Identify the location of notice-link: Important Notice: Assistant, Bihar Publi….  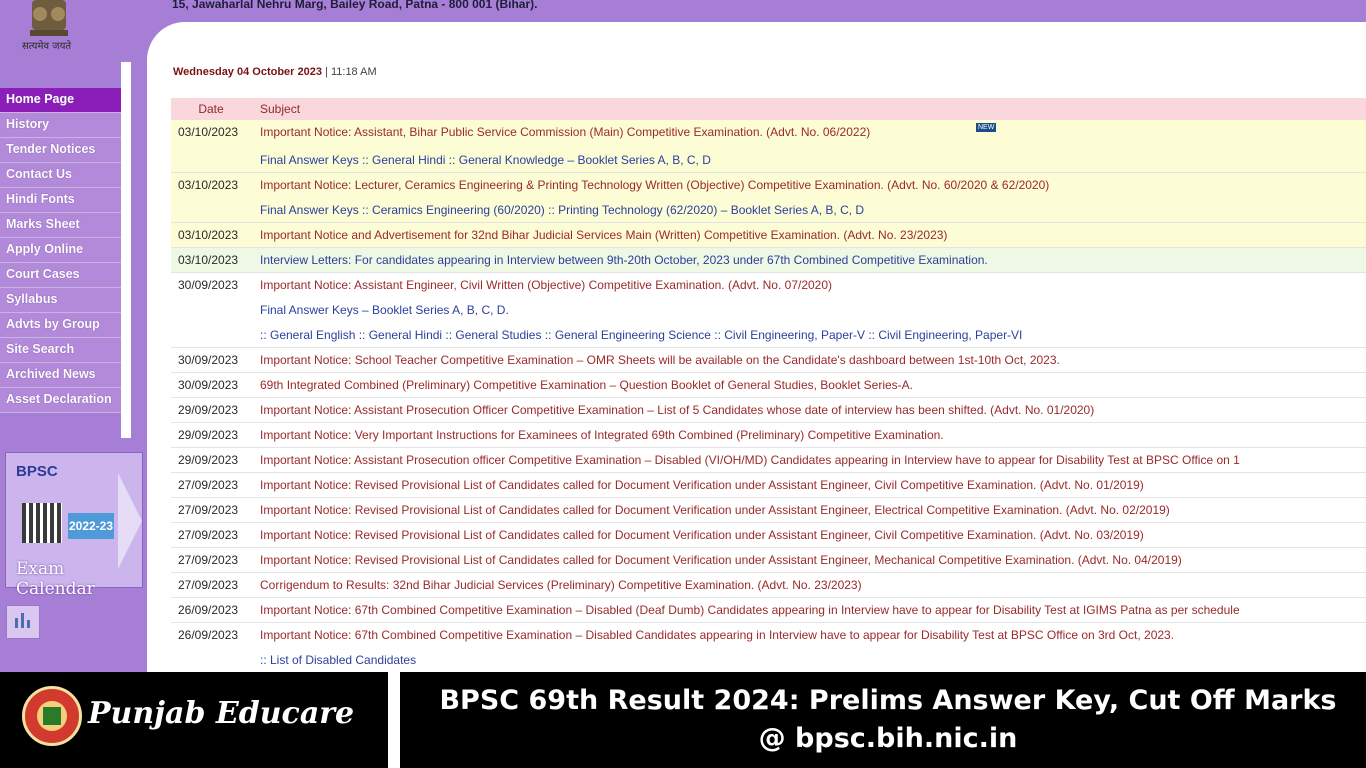
(813, 132).